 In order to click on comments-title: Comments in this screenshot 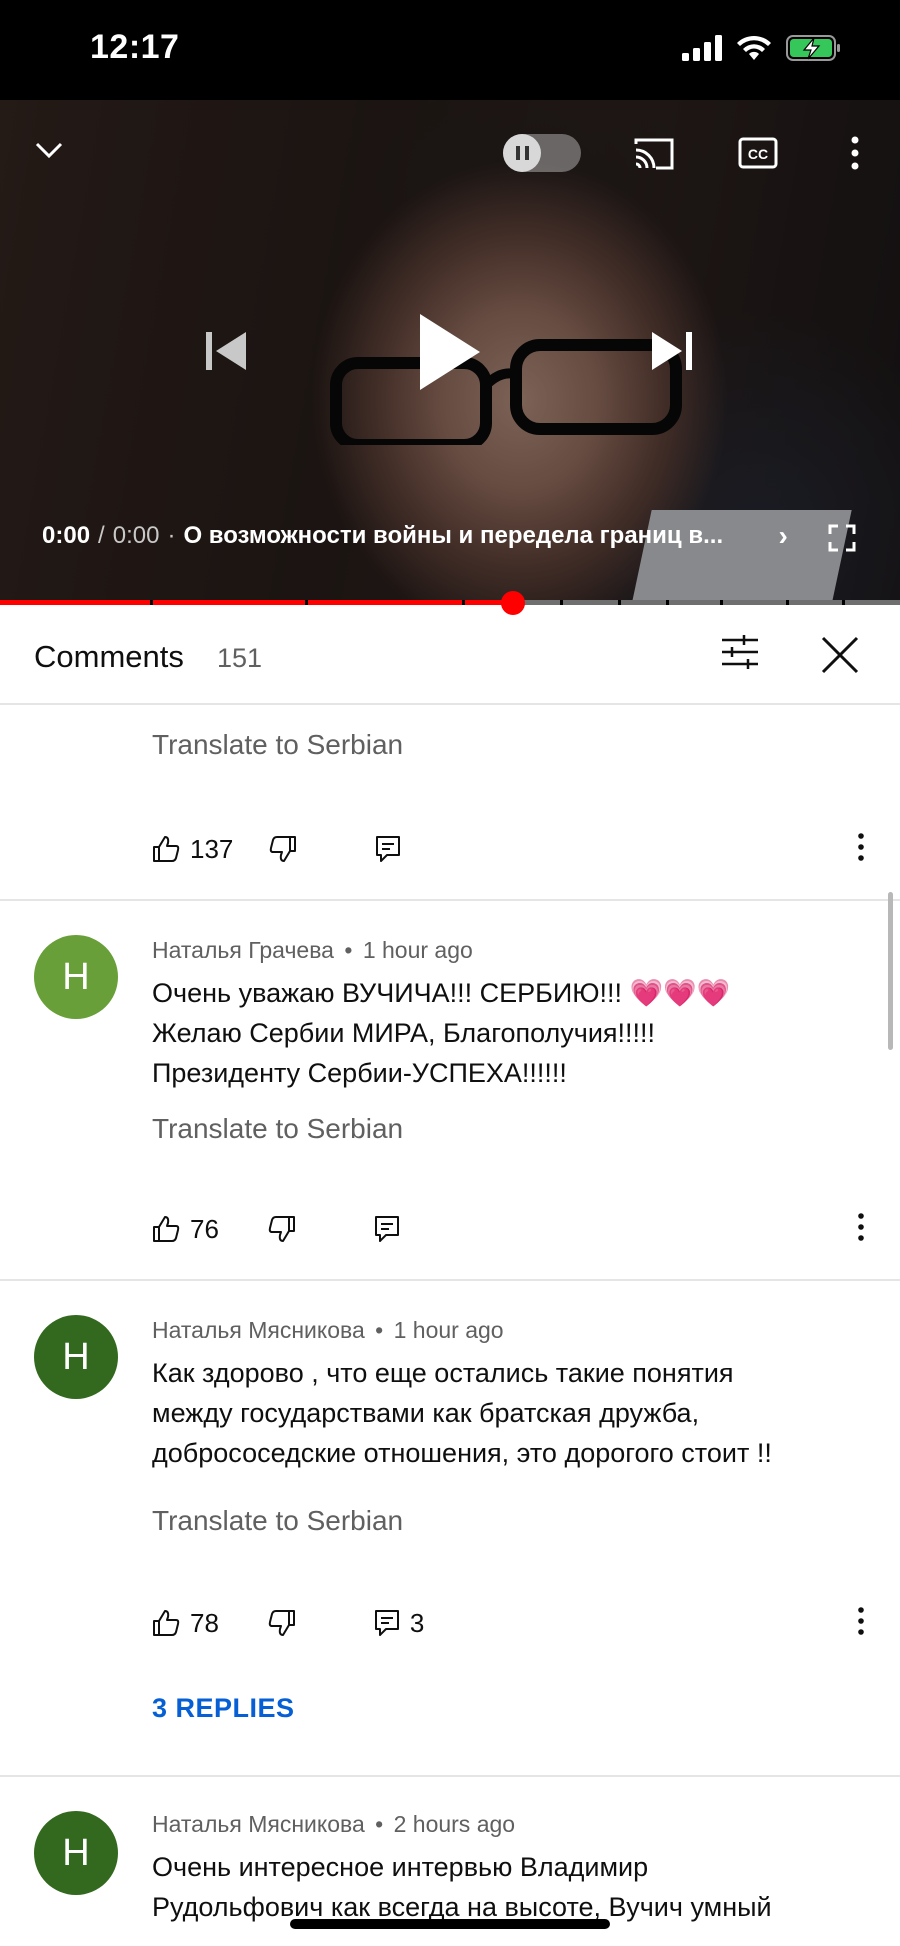, I will do `click(109, 656)`.